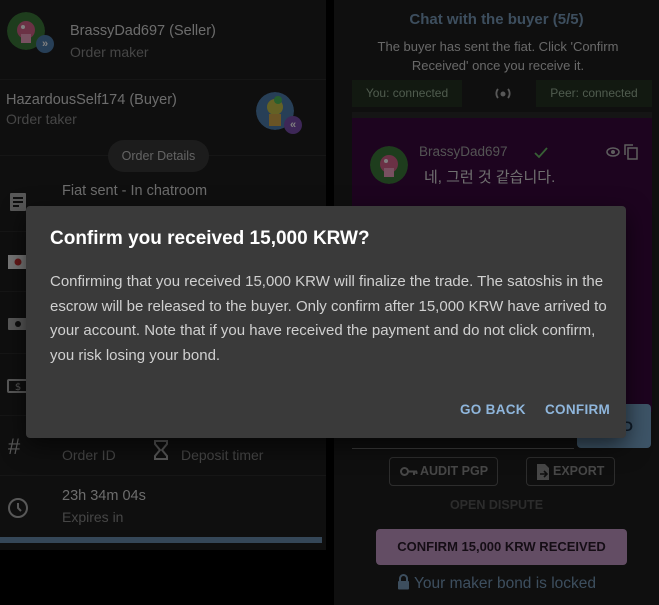 The image size is (659, 605). Describe the element at coordinates (210, 238) in the screenshot. I see `dialog-title: Confirm you received 15,000 KRW?` at that location.